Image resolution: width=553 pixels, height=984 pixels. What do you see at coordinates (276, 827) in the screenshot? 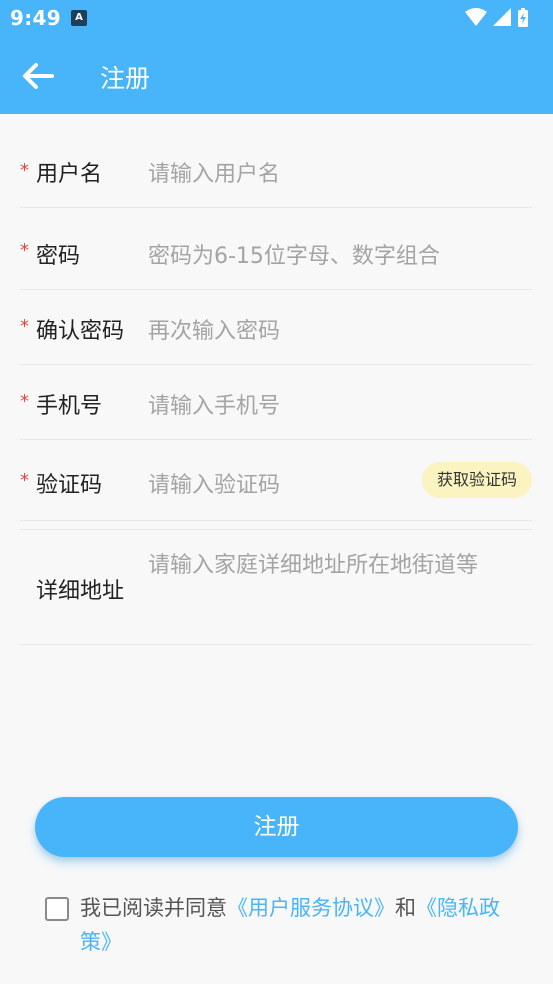
I see `register-button: 注册` at bounding box center [276, 827].